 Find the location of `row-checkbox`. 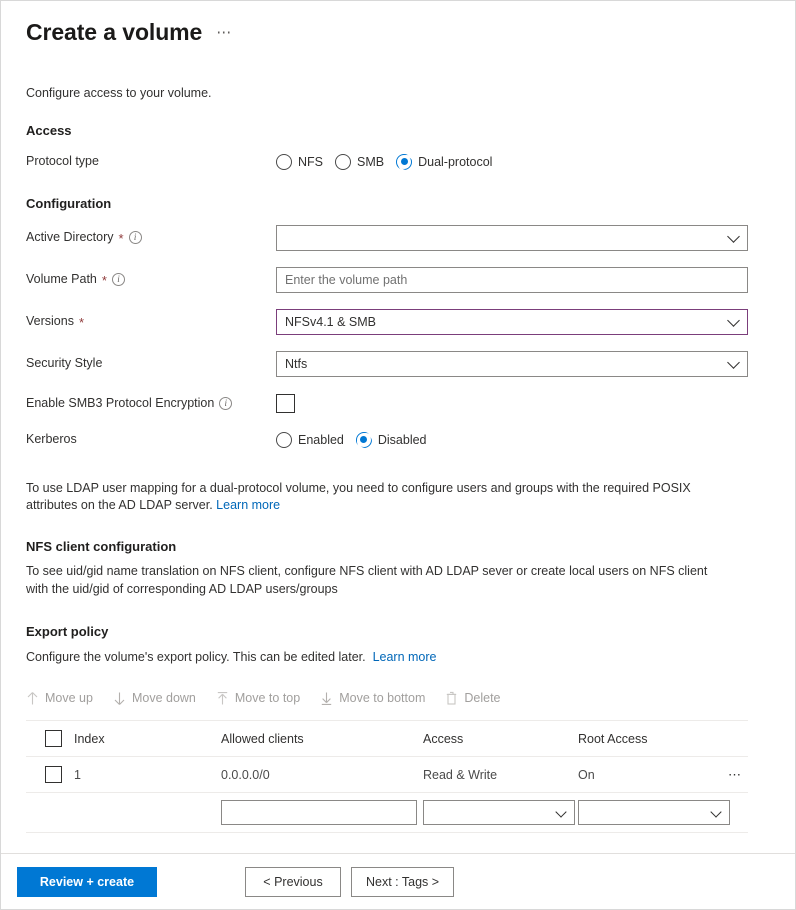

row-checkbox is located at coordinates (53, 775).